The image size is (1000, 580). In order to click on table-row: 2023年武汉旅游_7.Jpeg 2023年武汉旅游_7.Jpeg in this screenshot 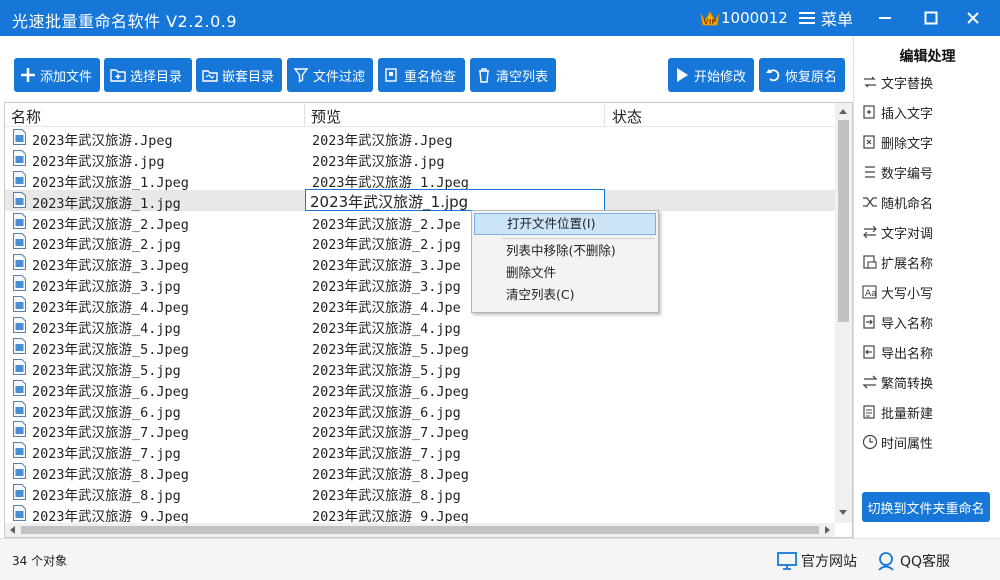, I will do `click(420, 430)`.